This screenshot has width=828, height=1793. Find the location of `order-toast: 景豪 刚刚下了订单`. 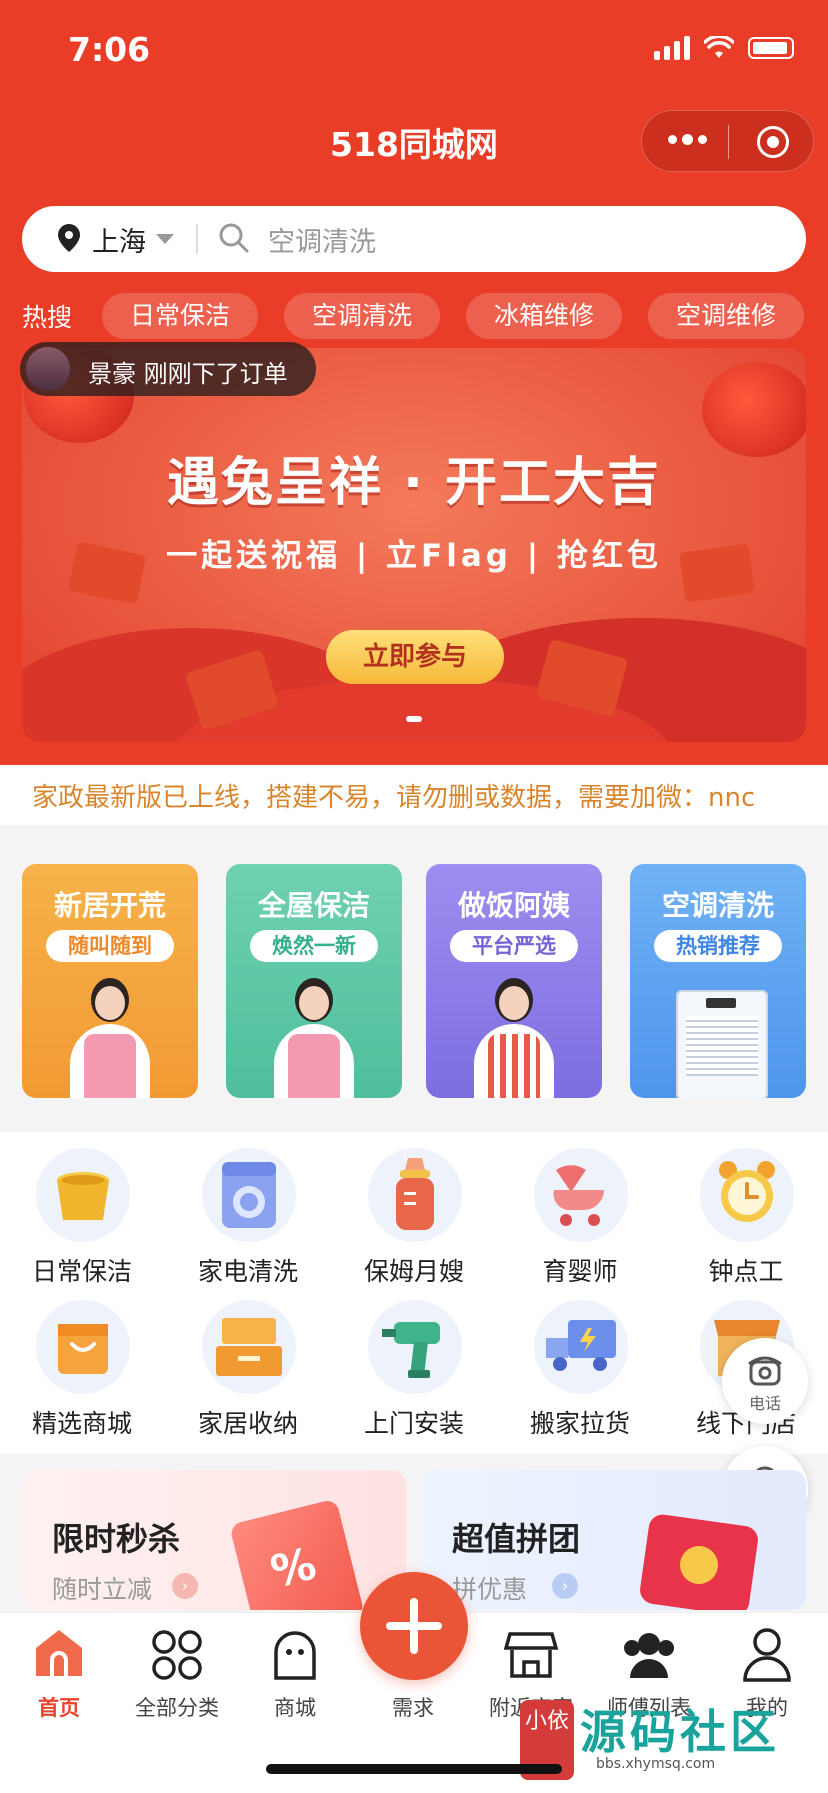

order-toast: 景豪 刚刚下了订单 is located at coordinates (168, 369).